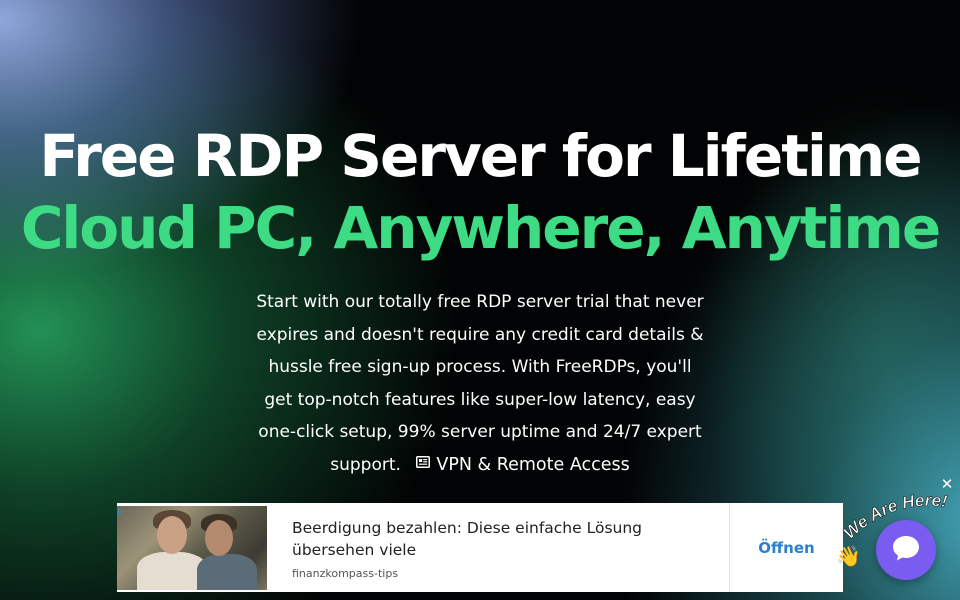  I want to click on hero-subtitle: Cloud PC, Anywhere, Anytime, so click(480, 228).